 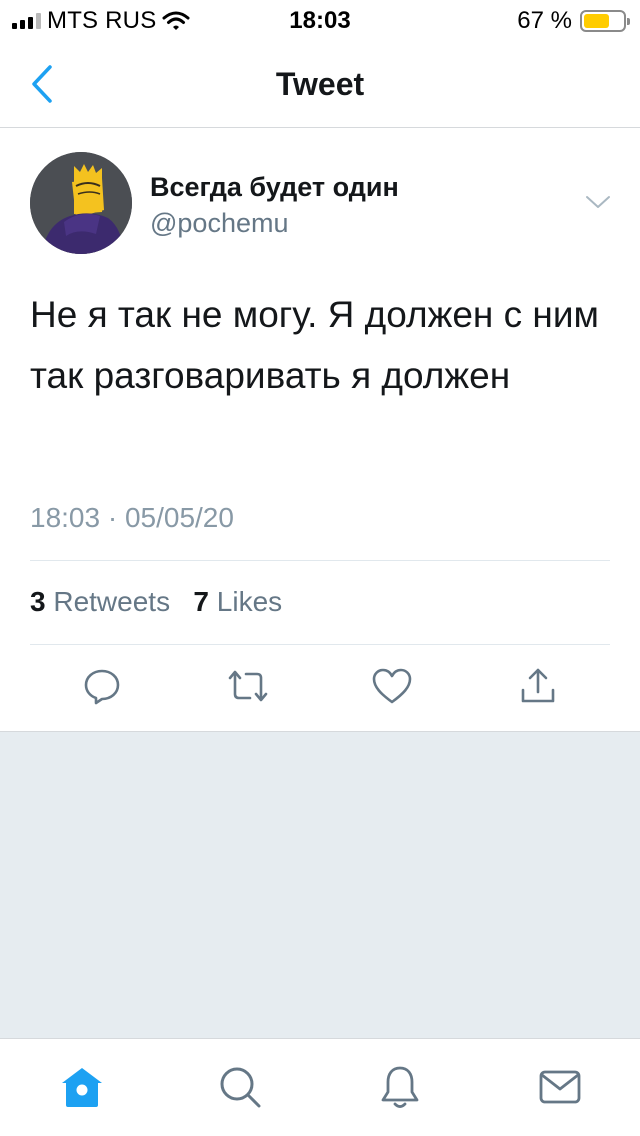 I want to click on tab-messages, so click(x=560, y=1087).